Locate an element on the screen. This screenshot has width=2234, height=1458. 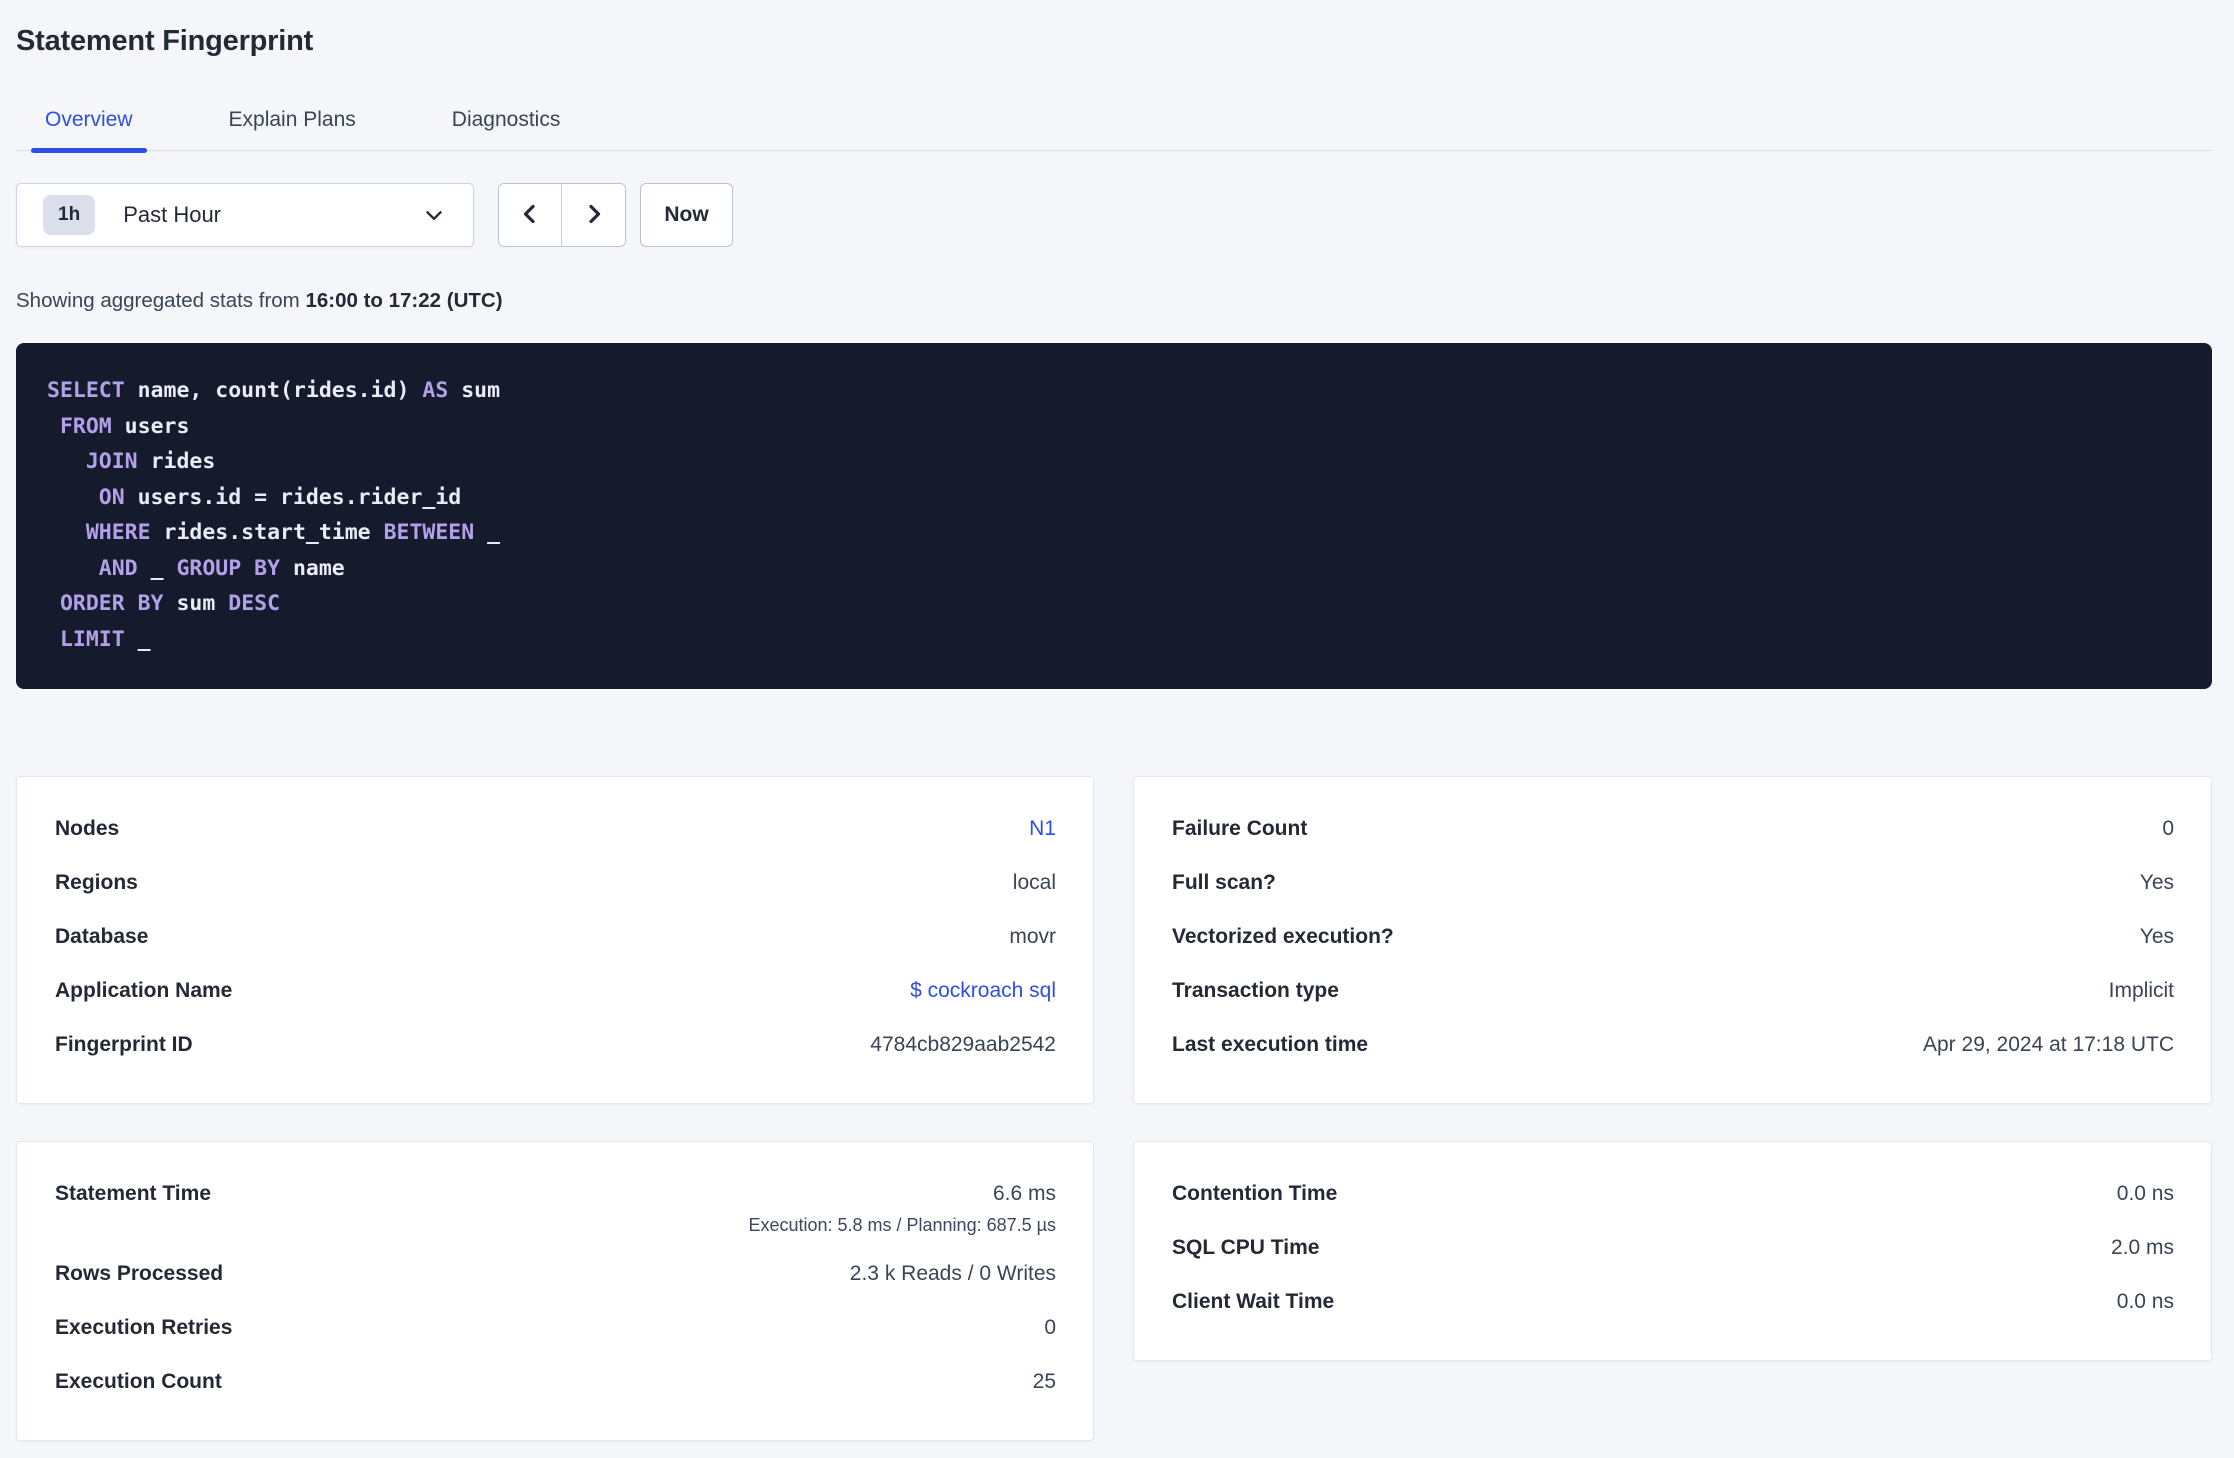
time-range-badge: 1h is located at coordinates (69, 215).